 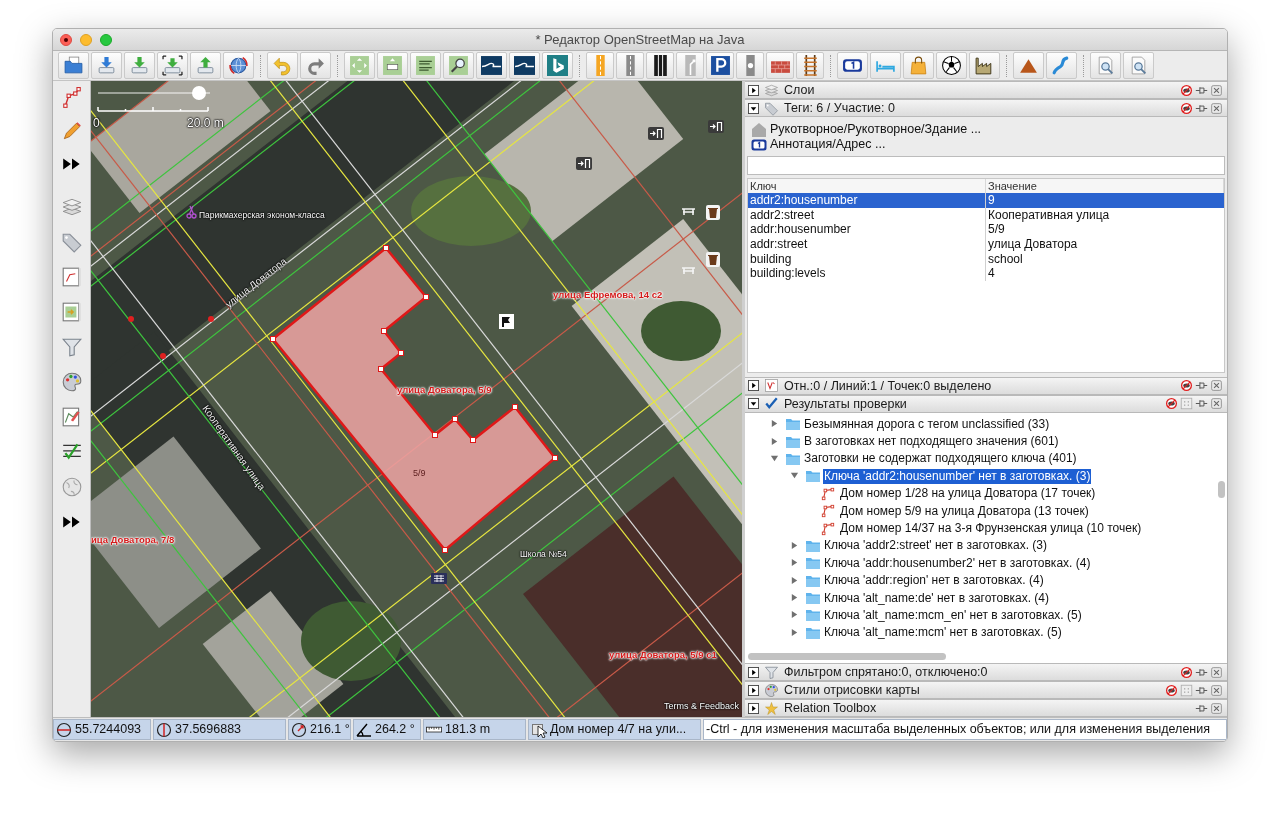 What do you see at coordinates (282, 65) in the screenshot?
I see `undo-icon` at bounding box center [282, 65].